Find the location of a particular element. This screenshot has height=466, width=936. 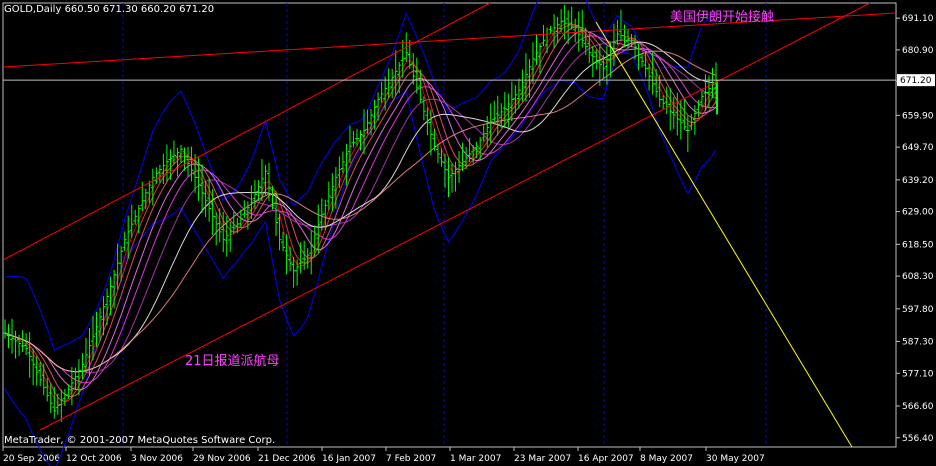

y-tick-label: 618.50 is located at coordinates (918, 245).